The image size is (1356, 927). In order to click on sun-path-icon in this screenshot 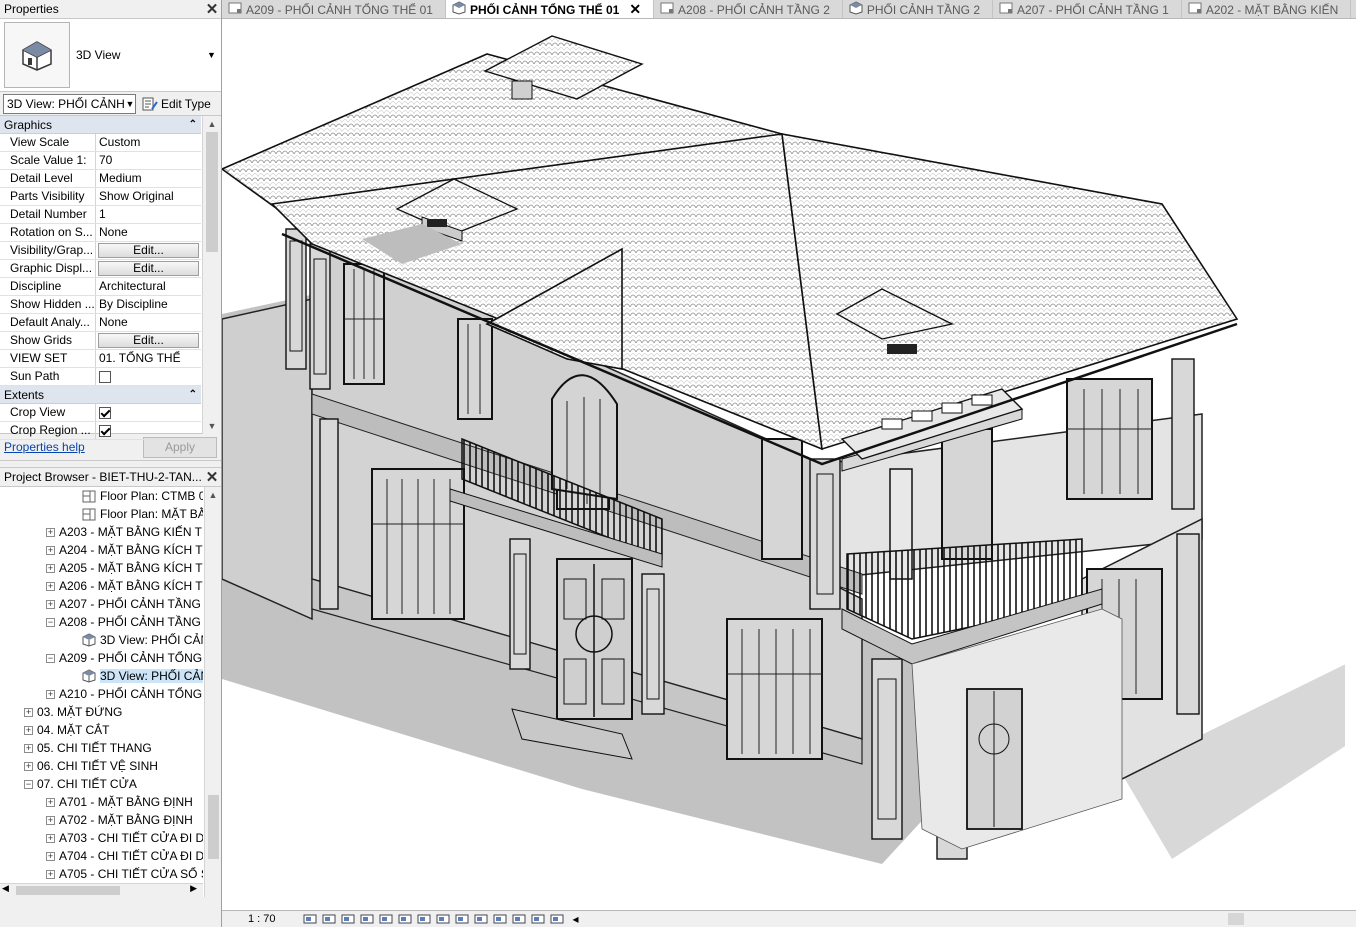, I will do `click(347, 919)`.